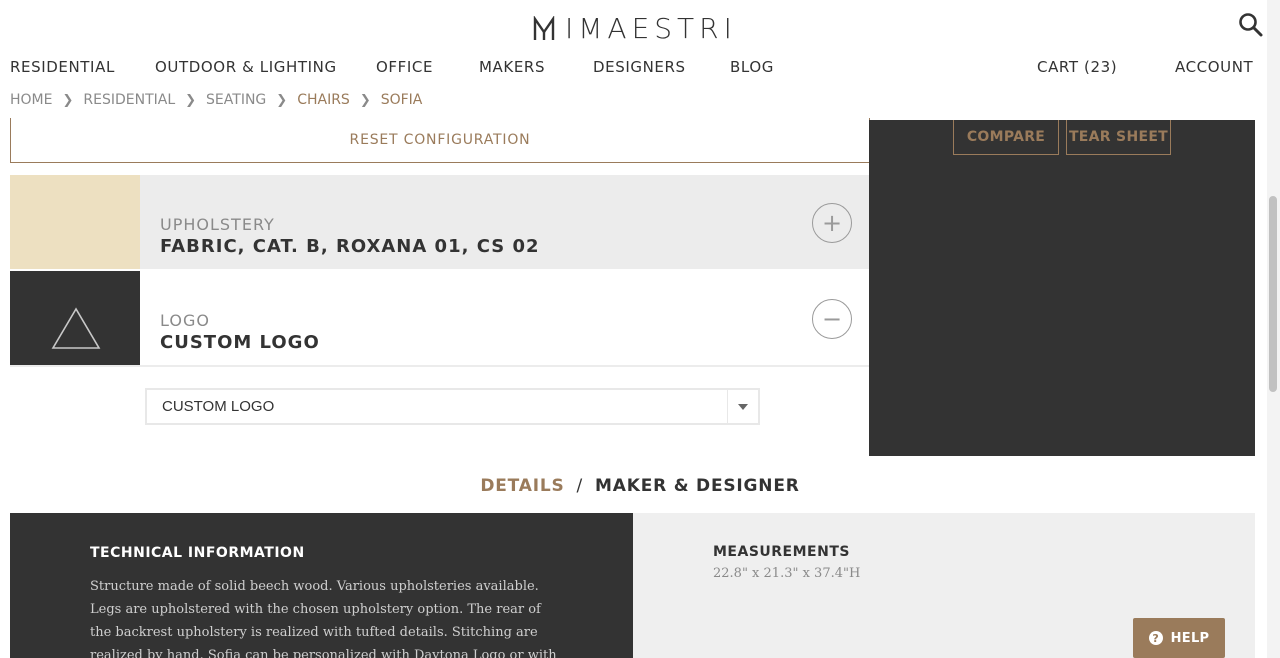 The height and width of the screenshot is (658, 1280). I want to click on tear-sheet-button: TEAR SHEET, so click(1118, 137).